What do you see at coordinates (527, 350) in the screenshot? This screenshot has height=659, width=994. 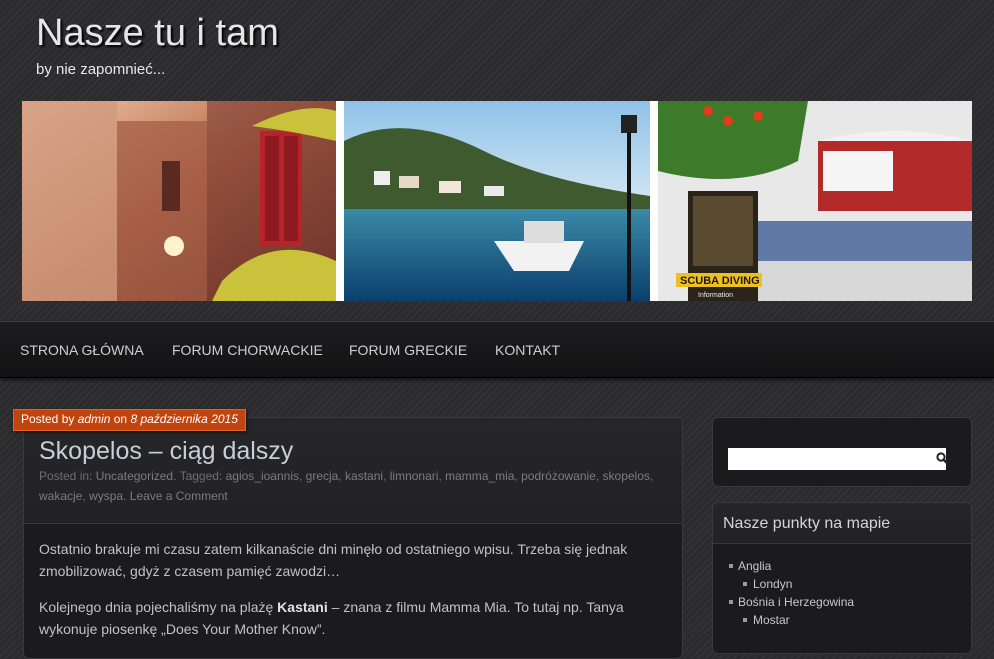 I see `nav-item-contact: KONTAKT` at bounding box center [527, 350].